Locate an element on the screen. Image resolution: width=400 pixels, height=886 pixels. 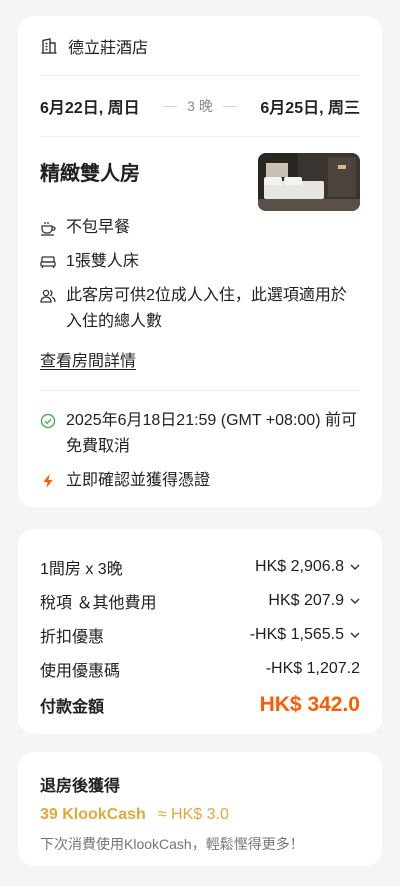
price-row-promo-code: 使用優惠碼 -HK$ 1,207.2 is located at coordinates (200, 669).